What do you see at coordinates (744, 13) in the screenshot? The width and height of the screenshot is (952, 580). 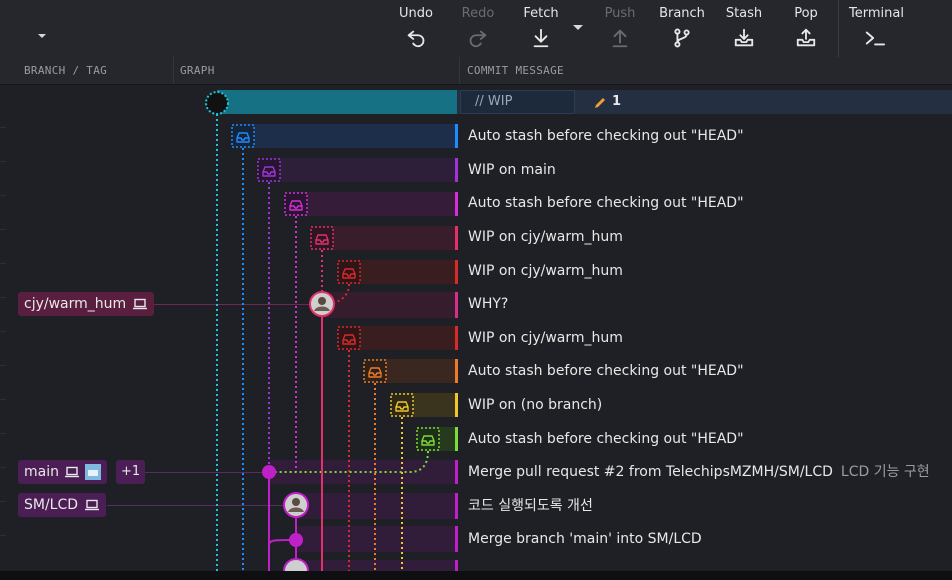 I see `stash-label: Stash` at bounding box center [744, 13].